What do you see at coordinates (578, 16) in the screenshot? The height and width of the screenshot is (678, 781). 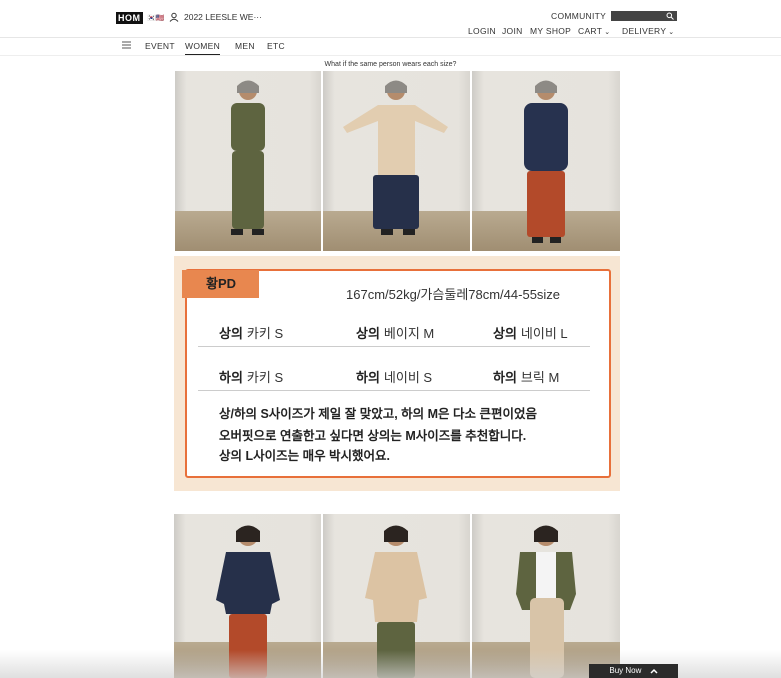 I see `community-link: COMMUNITY` at bounding box center [578, 16].